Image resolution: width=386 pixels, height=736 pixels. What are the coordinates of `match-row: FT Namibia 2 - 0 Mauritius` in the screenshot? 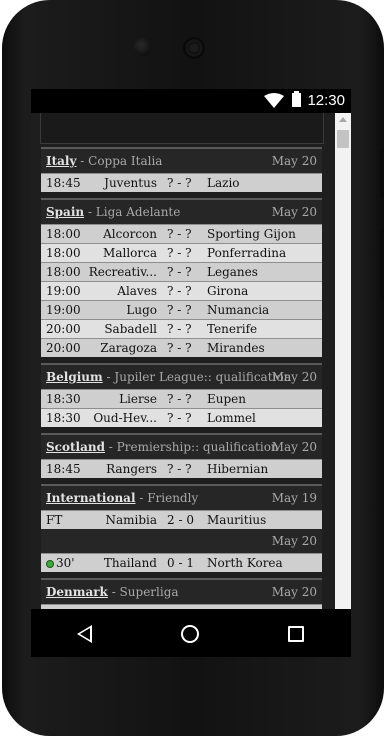 It's located at (181, 519).